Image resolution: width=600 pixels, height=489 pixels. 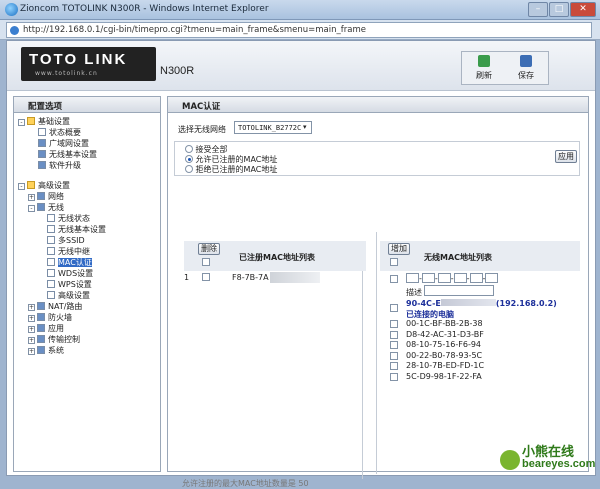 What do you see at coordinates (69, 263) in the screenshot?
I see `tree-mac-auth: MAC认证` at bounding box center [69, 263].